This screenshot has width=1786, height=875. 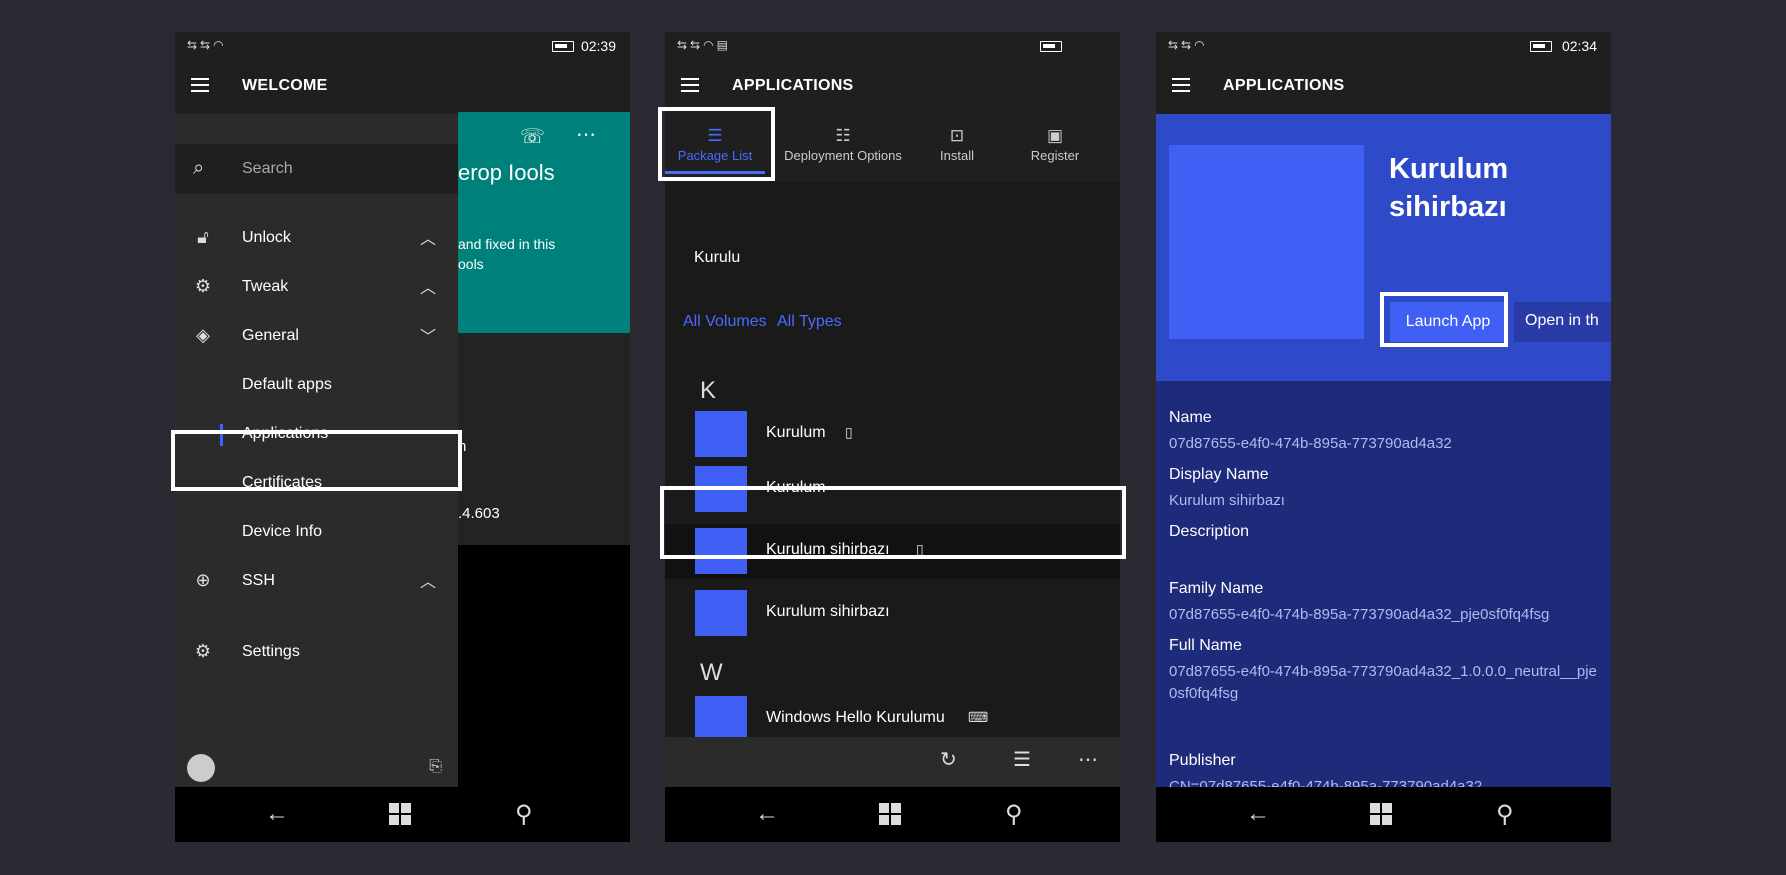 I want to click on list-item: Kurulum, so click(x=892, y=489).